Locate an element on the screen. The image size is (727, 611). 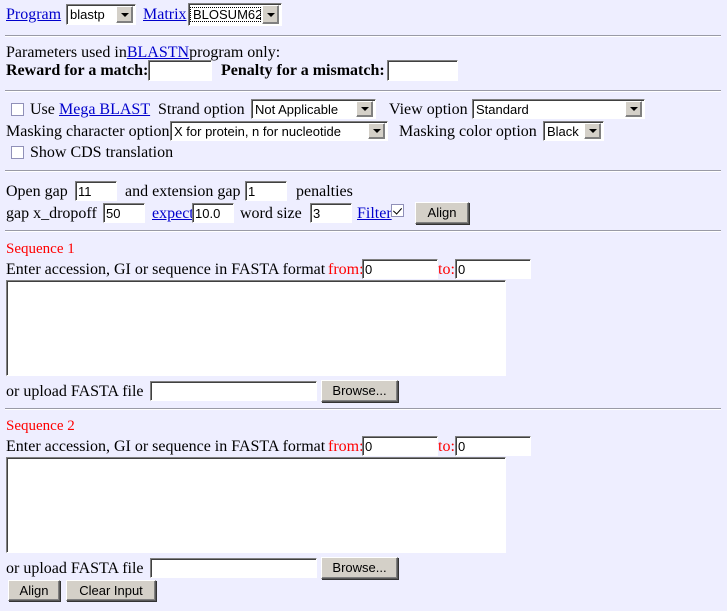
program-select: blastp is located at coordinates (101, 14).